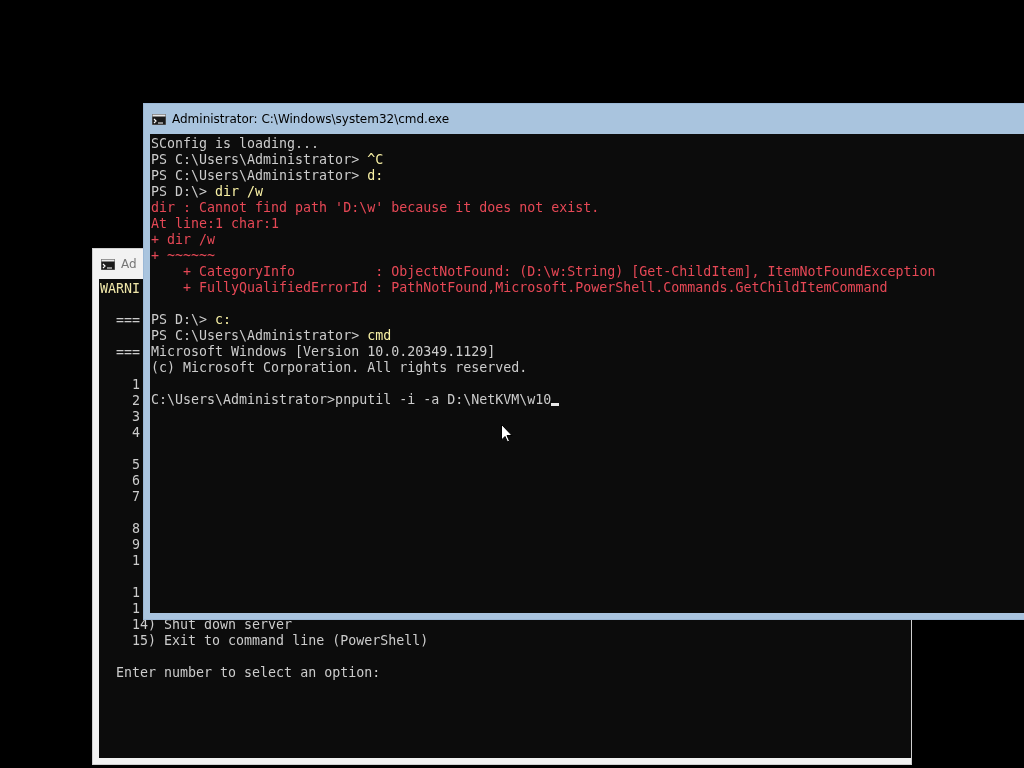 The image size is (1024, 768). I want to click on console-text: 15) Exit to command line (PowerShell), so click(280, 641).